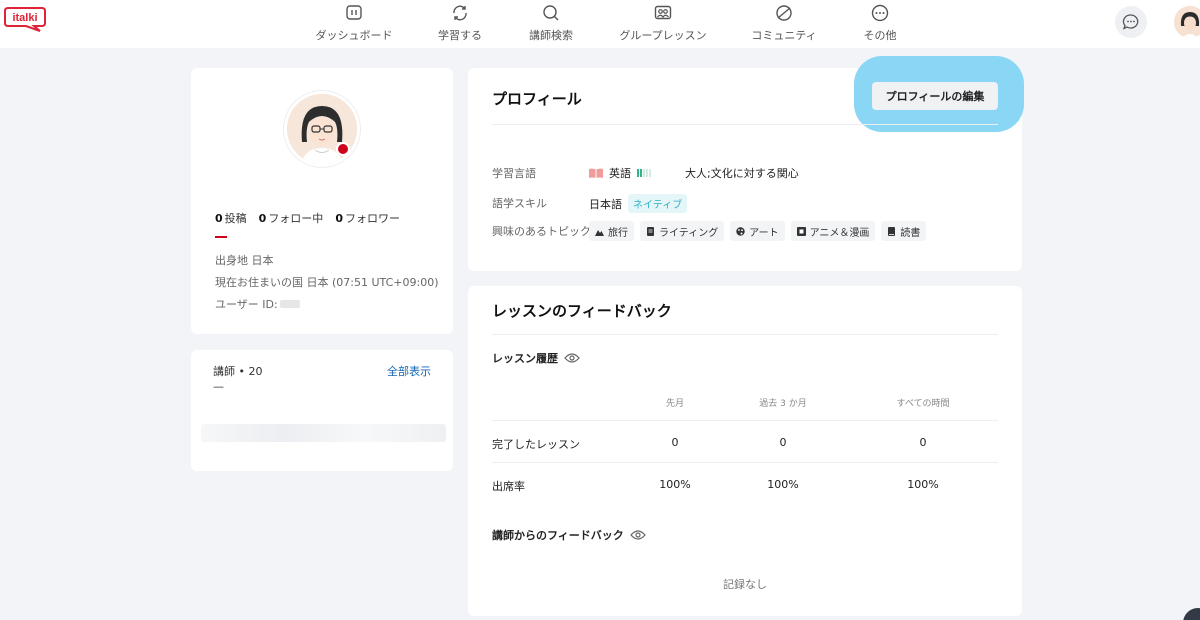 This screenshot has height=620, width=1200. Describe the element at coordinates (923, 442) in the screenshot. I see `completed-all-time: 0` at that location.